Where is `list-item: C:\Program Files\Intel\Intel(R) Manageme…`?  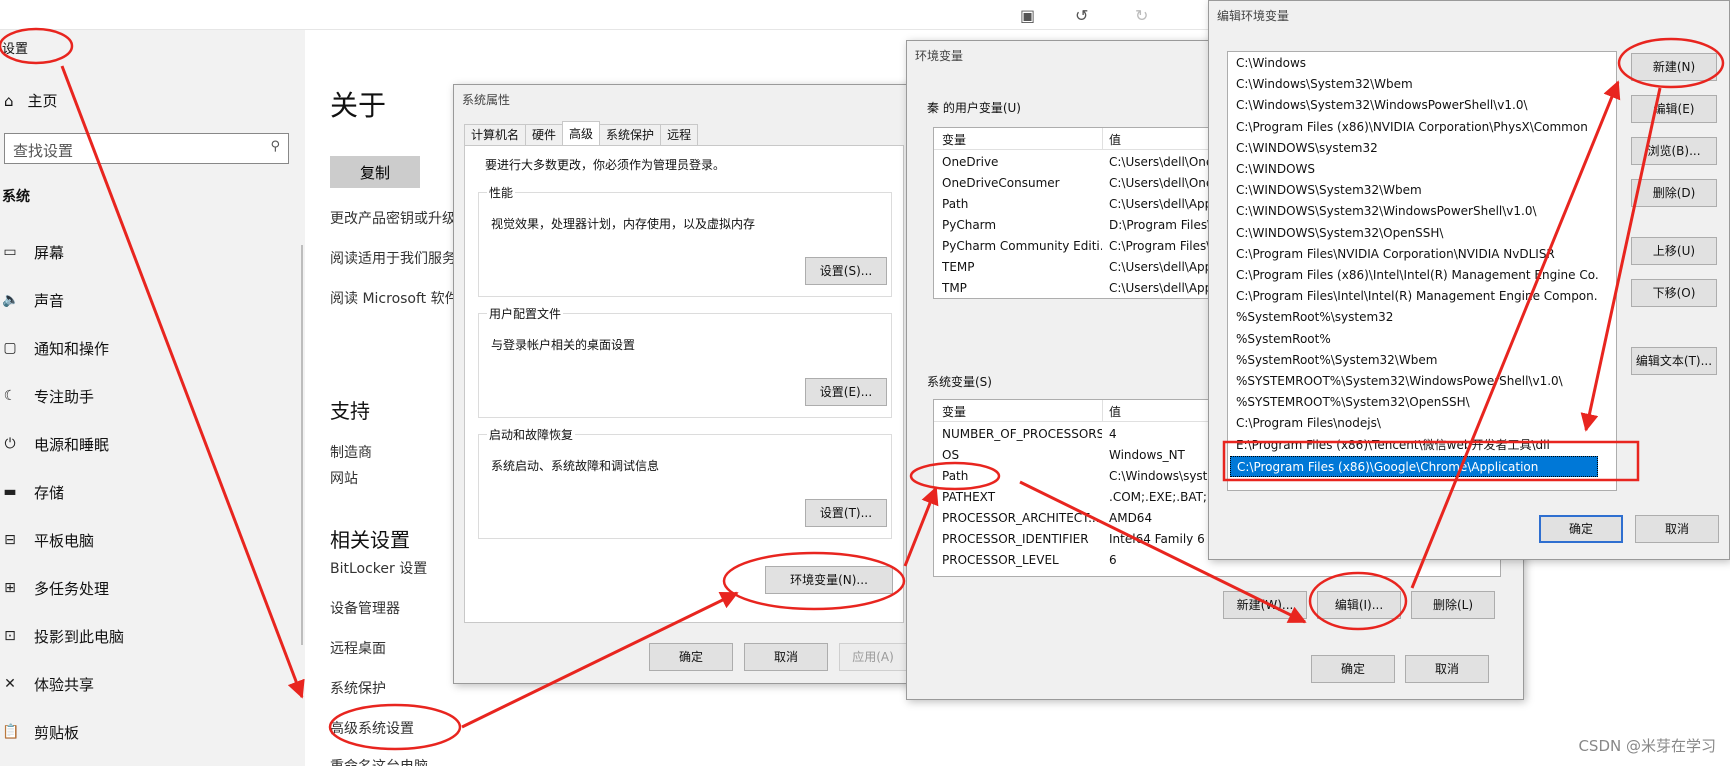 list-item: C:\Program Files\Intel\Intel(R) Manageme… is located at coordinates (1414, 296).